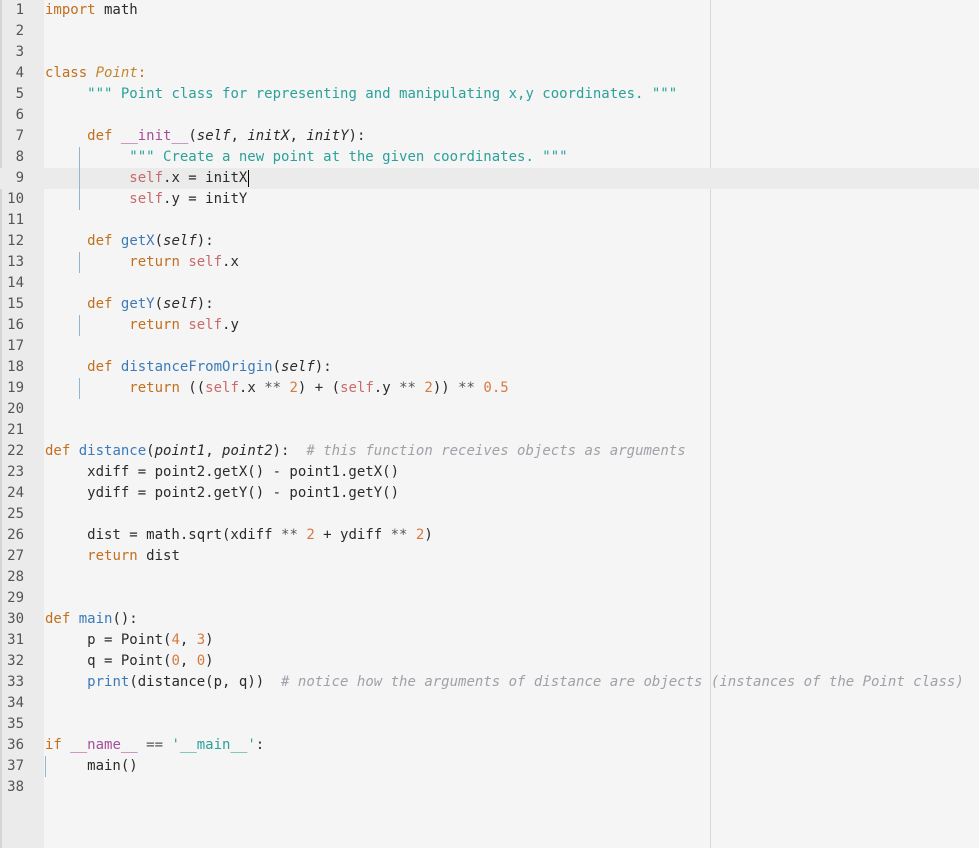 This screenshot has height=848, width=979. What do you see at coordinates (489, 472) in the screenshot?
I see `code-line: 23 xdiff = point2.getX() - point1.getX()` at bounding box center [489, 472].